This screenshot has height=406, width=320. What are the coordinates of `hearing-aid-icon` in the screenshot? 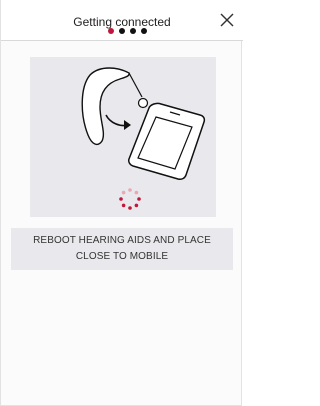 It's located at (115, 106).